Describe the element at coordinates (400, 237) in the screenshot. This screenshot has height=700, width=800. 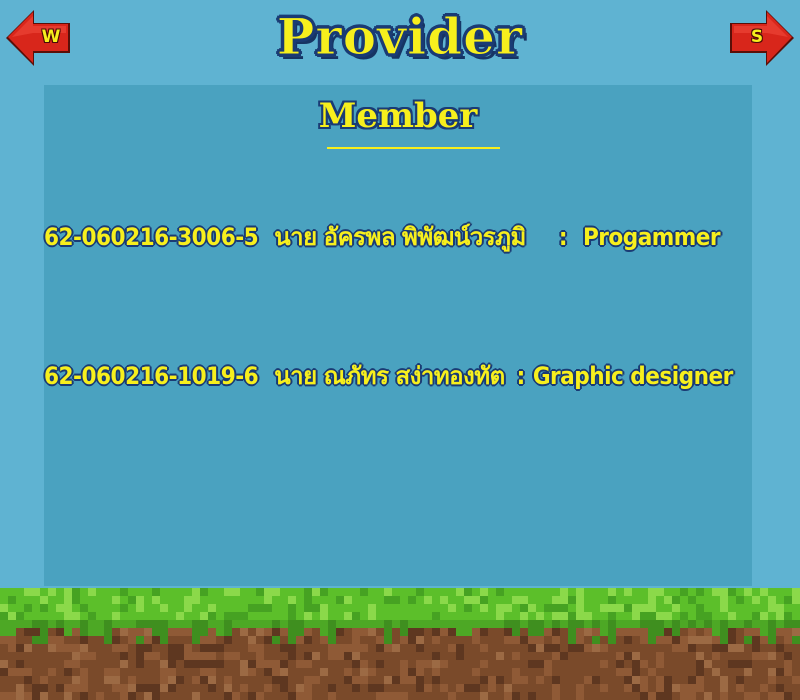
I see `member-name: นาย อัครพล พิพัฒน์วรภูมิ` at that location.